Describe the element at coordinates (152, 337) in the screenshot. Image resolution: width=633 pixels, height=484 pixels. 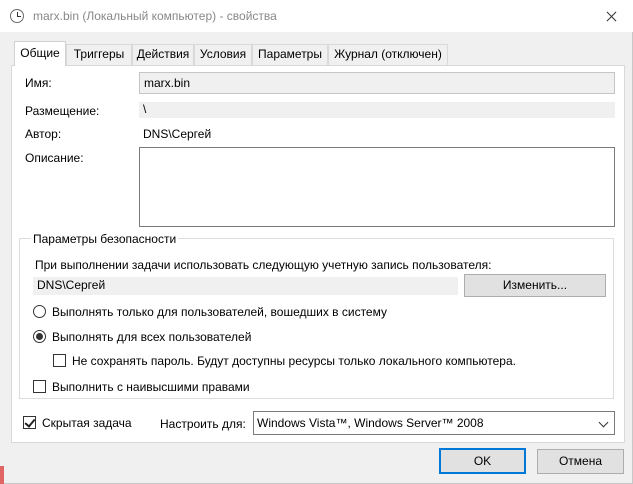
I see `radio-all-users-label: Выполнять для всех пользователей` at that location.